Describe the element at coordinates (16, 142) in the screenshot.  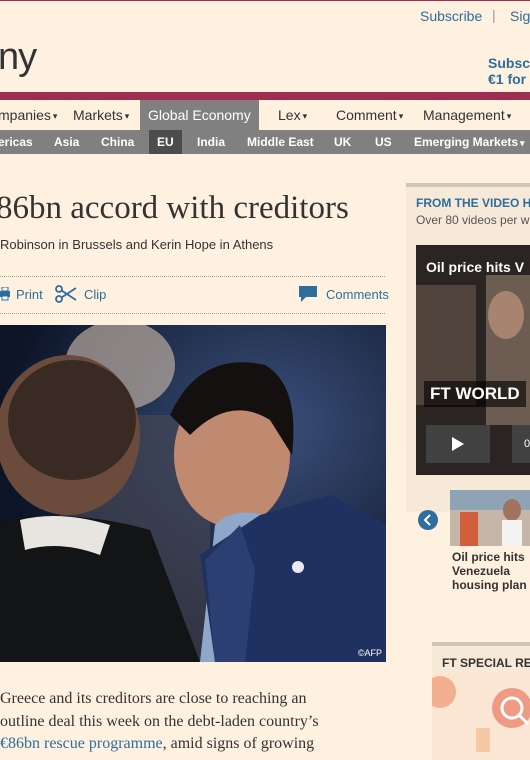
I see `sub-nav-item-americas: ericas` at that location.